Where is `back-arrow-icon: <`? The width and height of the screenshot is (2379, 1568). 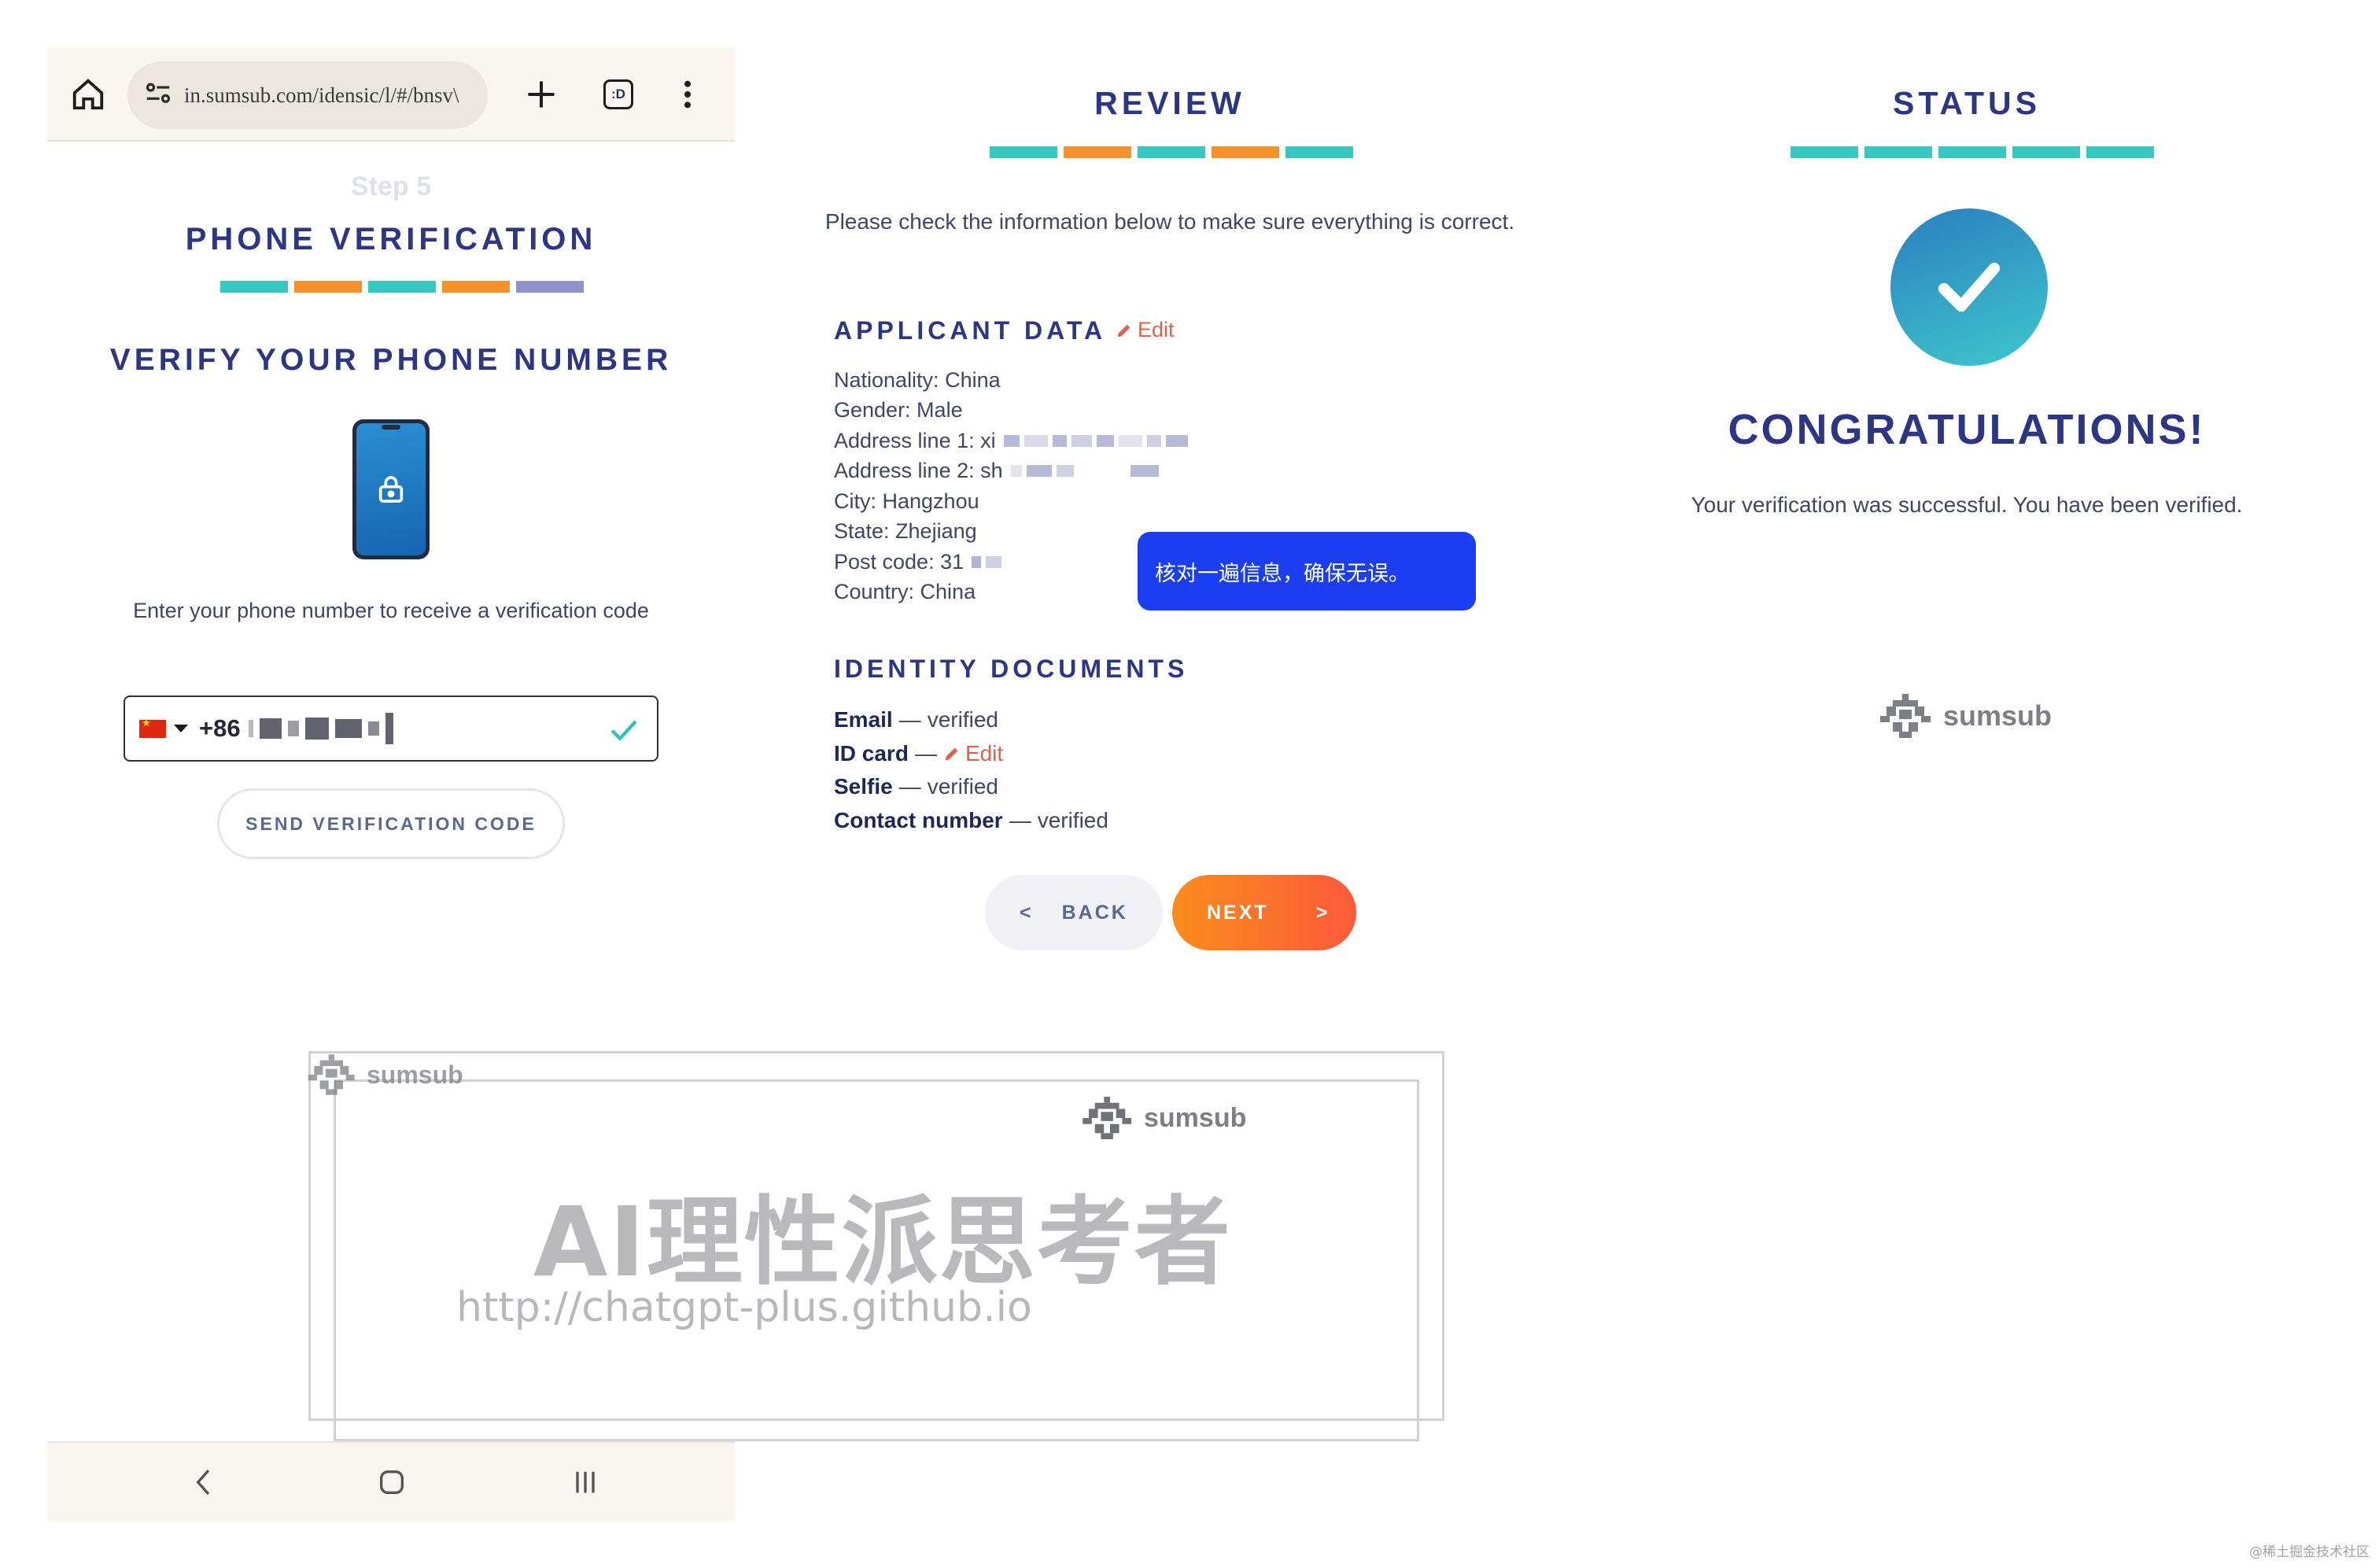 back-arrow-icon: < is located at coordinates (1027, 912).